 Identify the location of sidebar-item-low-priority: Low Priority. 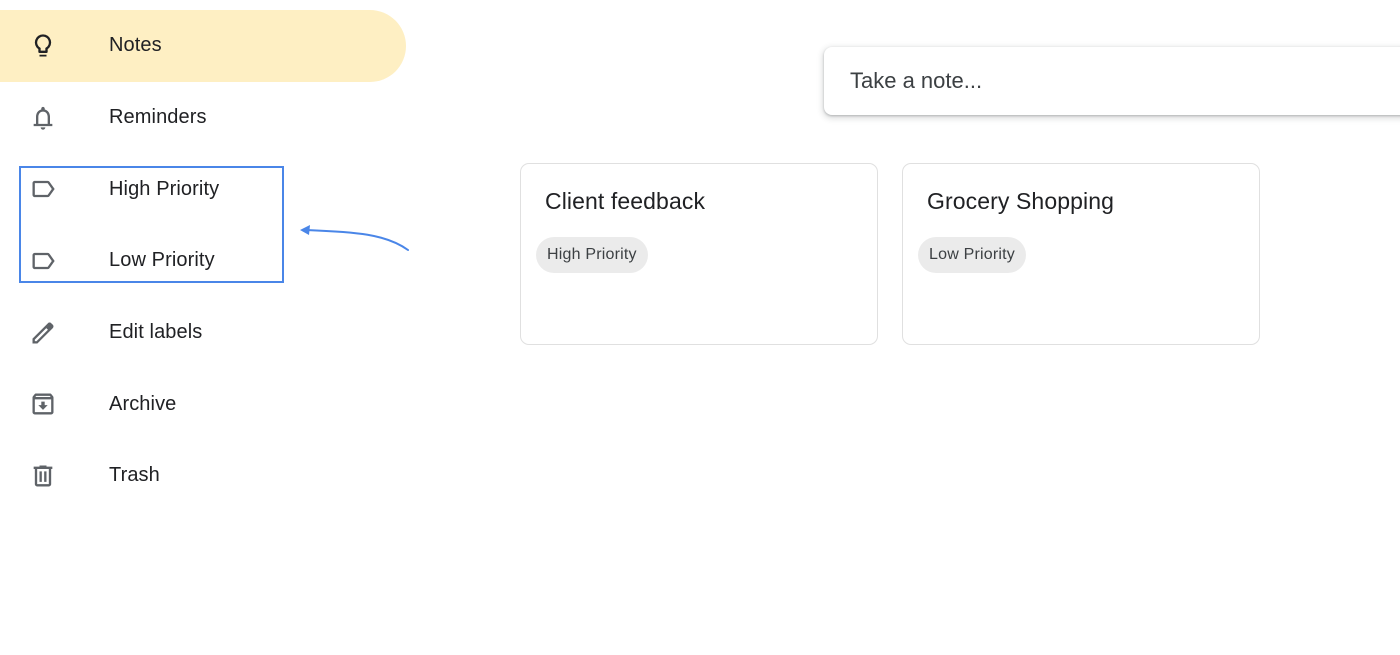
(203, 261).